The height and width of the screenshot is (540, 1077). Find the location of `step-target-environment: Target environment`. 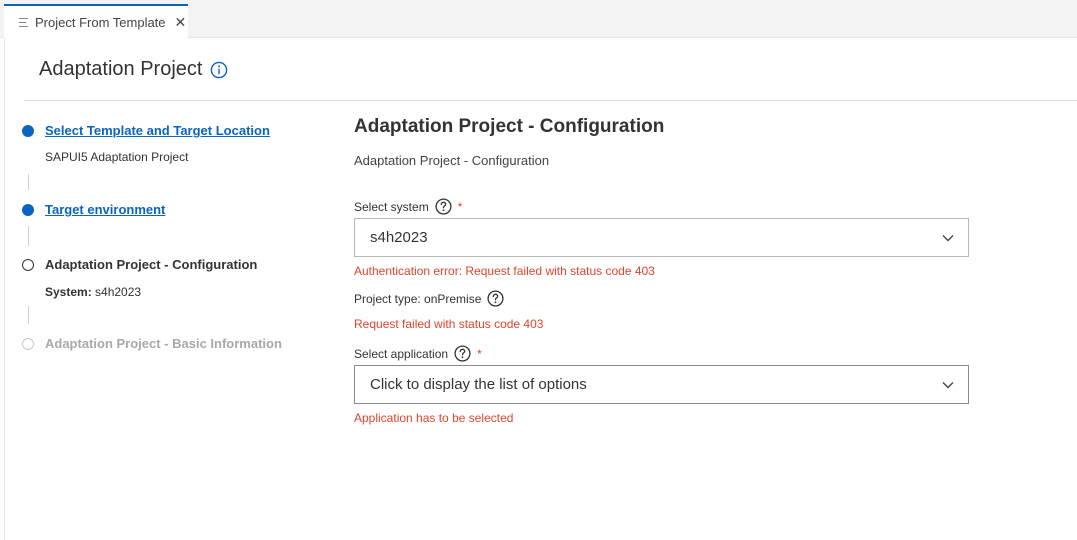

step-target-environment: Target environment is located at coordinates (93, 209).